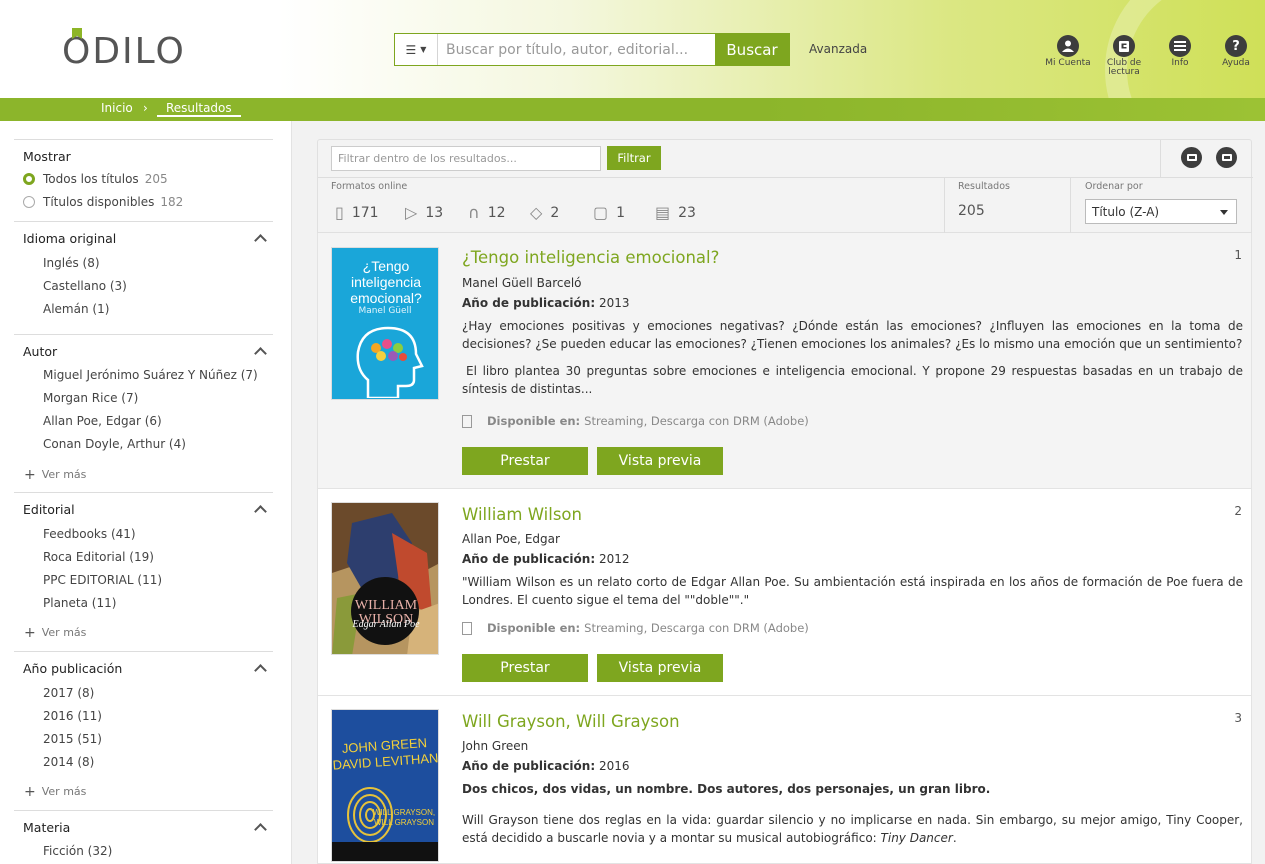 Image resolution: width=1265 pixels, height=864 pixels. I want to click on radio-available-titles, so click(29, 202).